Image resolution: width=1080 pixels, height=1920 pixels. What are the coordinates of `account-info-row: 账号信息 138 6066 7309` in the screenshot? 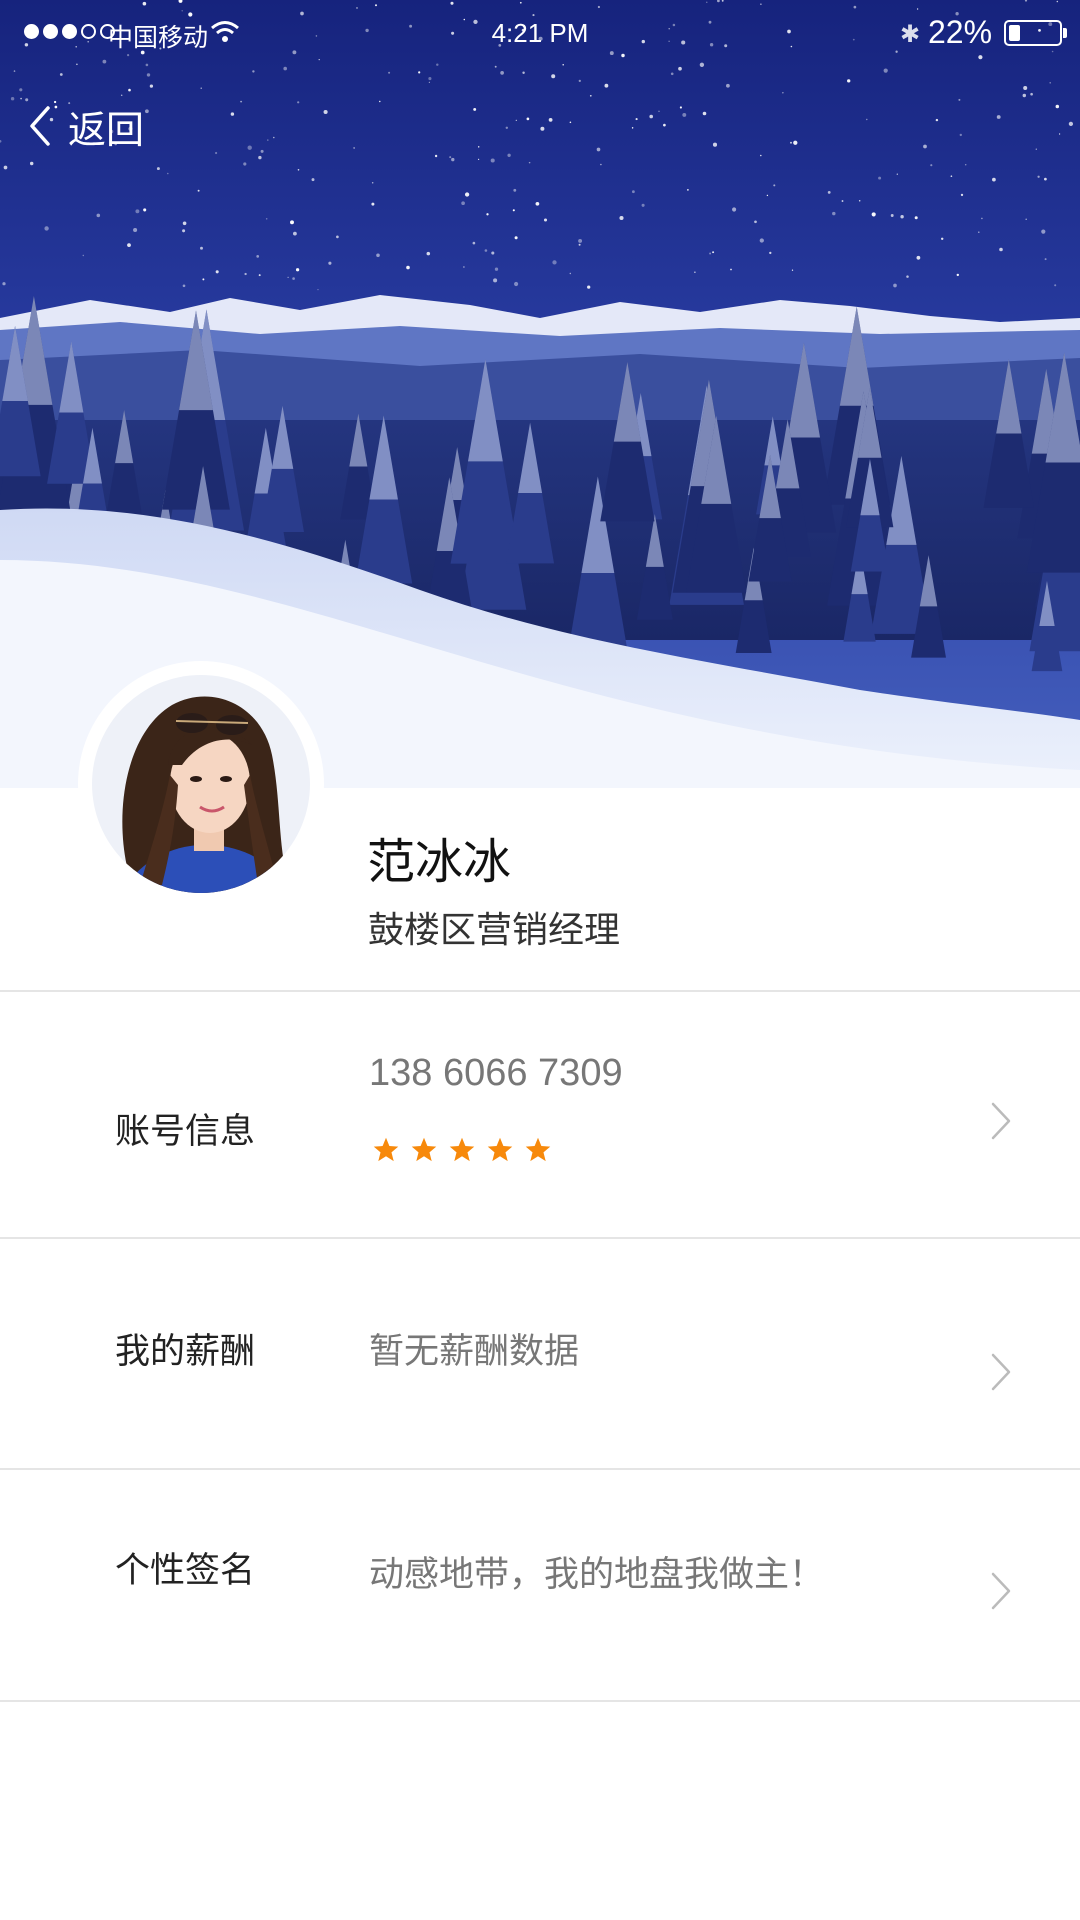 It's located at (540, 1114).